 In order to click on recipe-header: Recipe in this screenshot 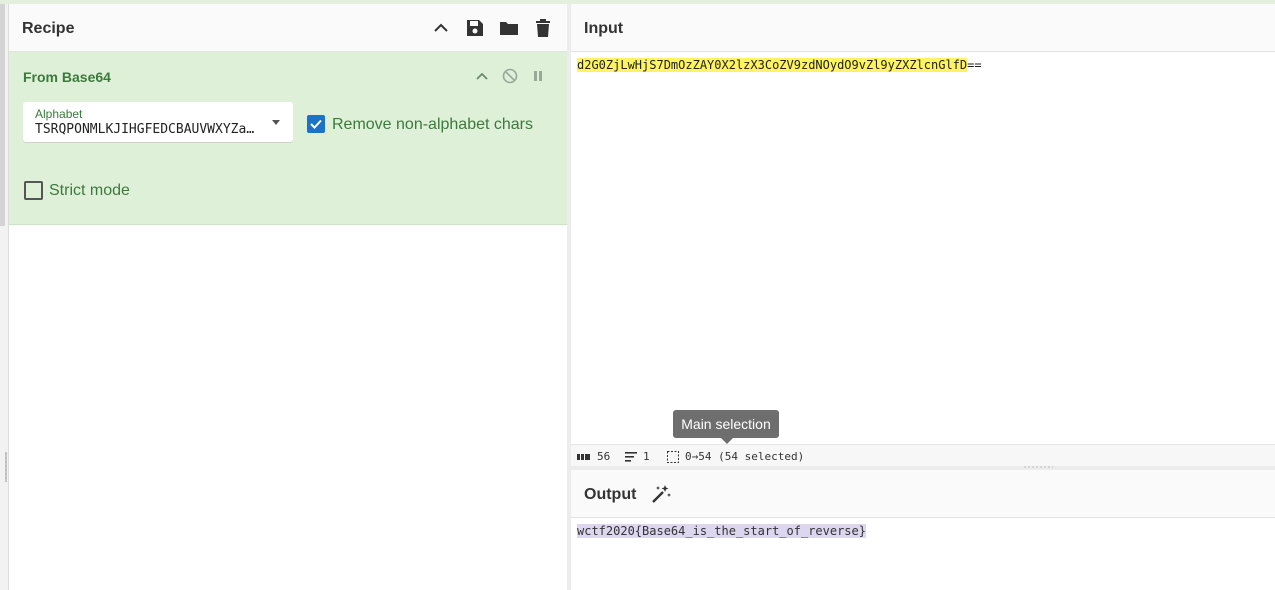, I will do `click(288, 28)`.